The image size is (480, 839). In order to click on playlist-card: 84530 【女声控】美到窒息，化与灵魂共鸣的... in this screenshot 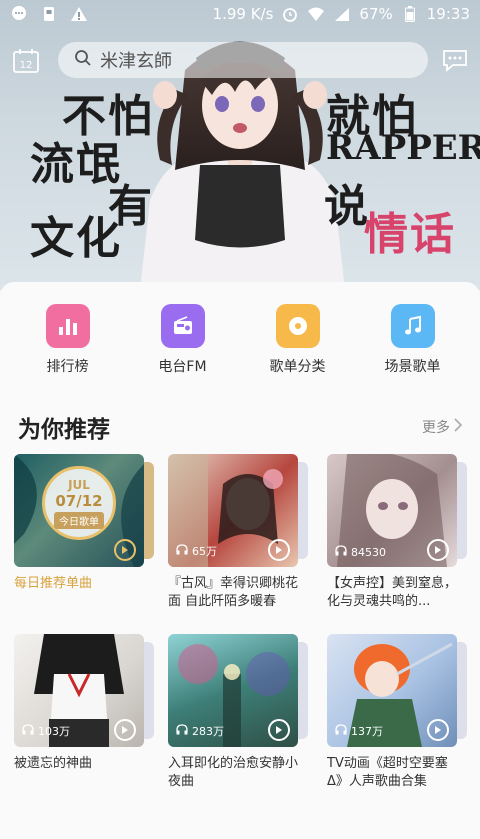, I will do `click(397, 532)`.